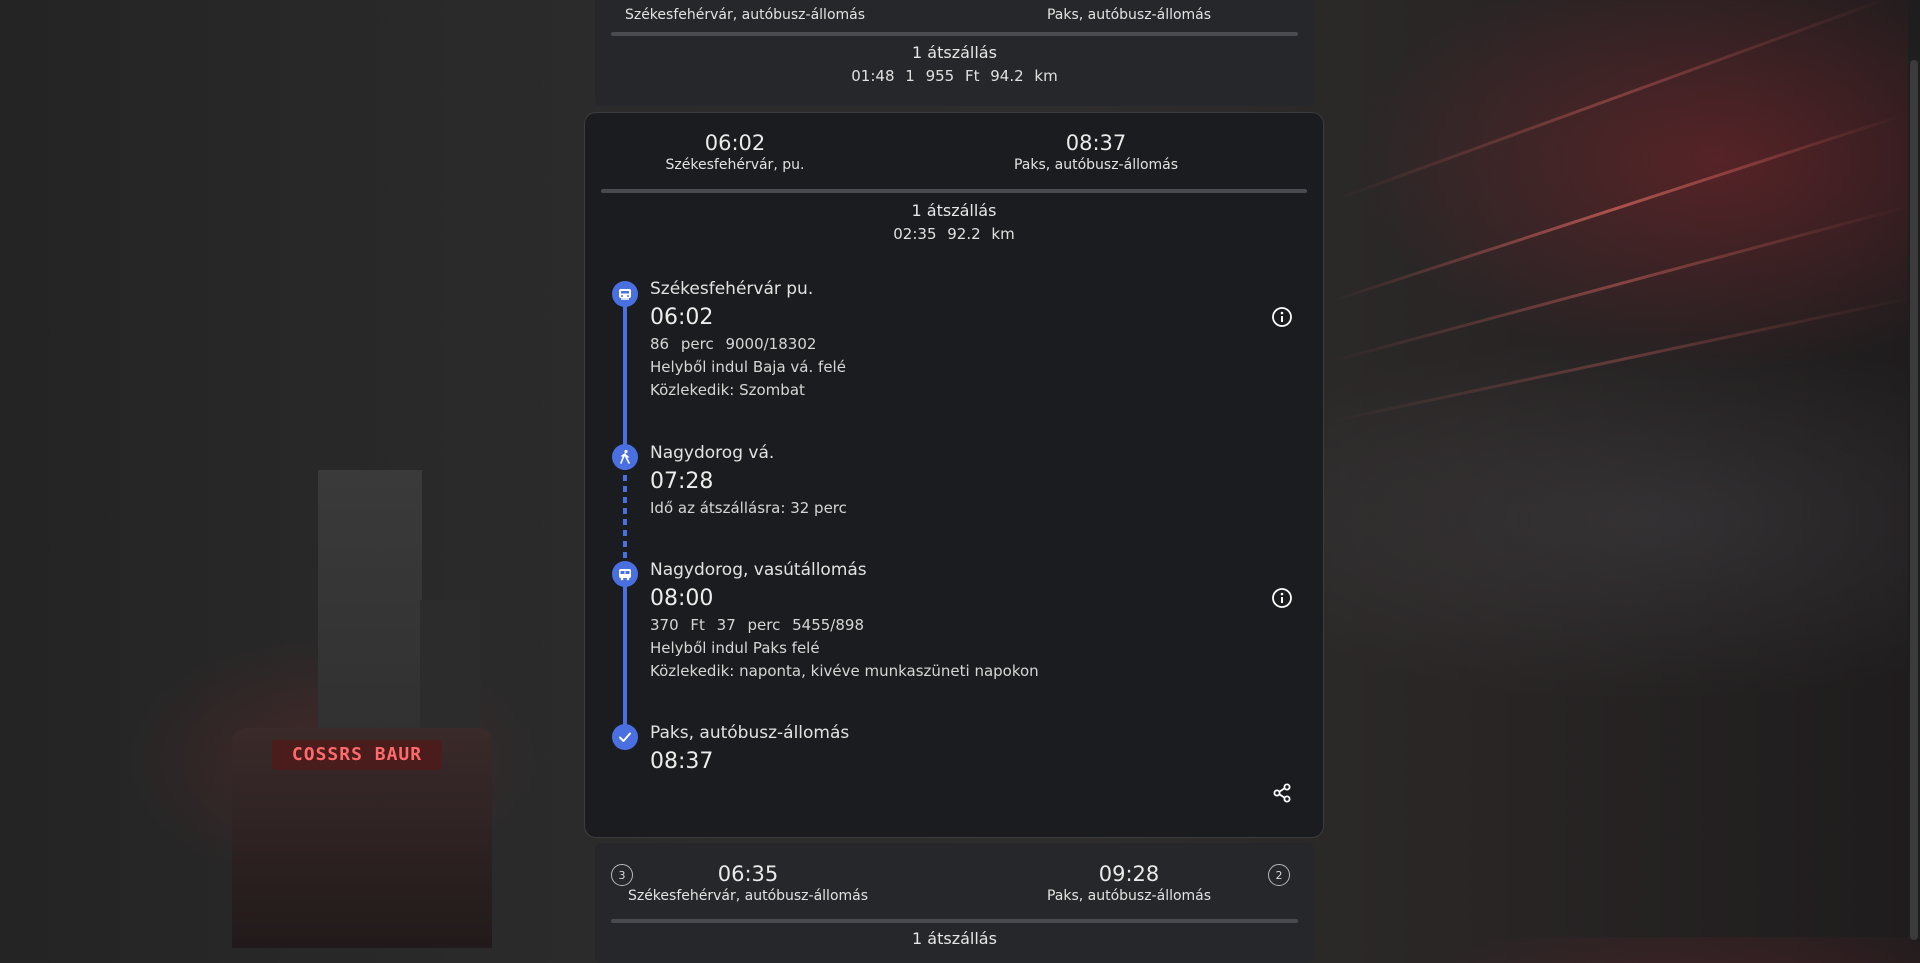 The image size is (1920, 963). I want to click on leg-direction: Helyből indul Paks felé, so click(735, 648).